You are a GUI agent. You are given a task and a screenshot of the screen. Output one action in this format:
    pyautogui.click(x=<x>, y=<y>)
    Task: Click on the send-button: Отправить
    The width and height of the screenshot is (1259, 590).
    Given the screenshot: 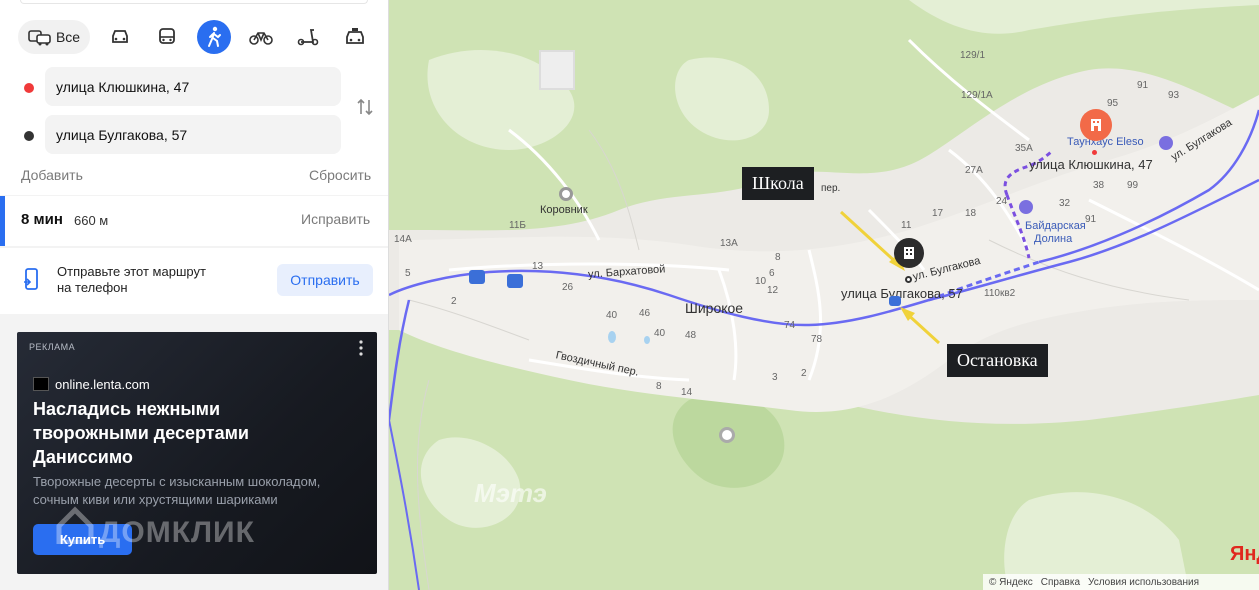 What is the action you would take?
    pyautogui.click(x=325, y=280)
    